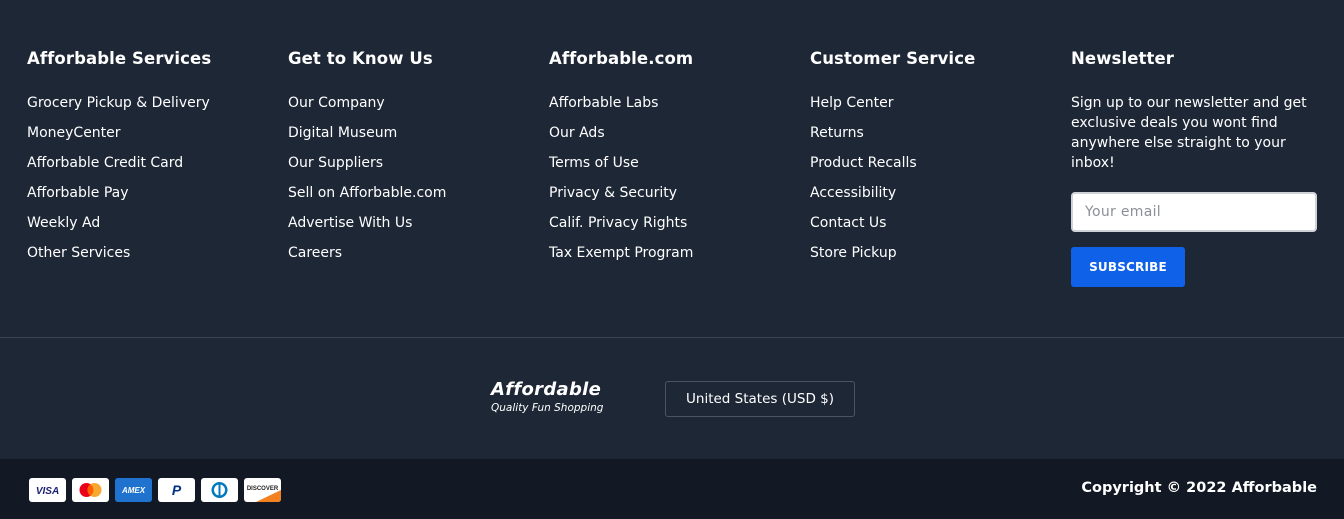 The image size is (1344, 519). What do you see at coordinates (367, 258) in the screenshot?
I see `footer-link-careers: Careers` at bounding box center [367, 258].